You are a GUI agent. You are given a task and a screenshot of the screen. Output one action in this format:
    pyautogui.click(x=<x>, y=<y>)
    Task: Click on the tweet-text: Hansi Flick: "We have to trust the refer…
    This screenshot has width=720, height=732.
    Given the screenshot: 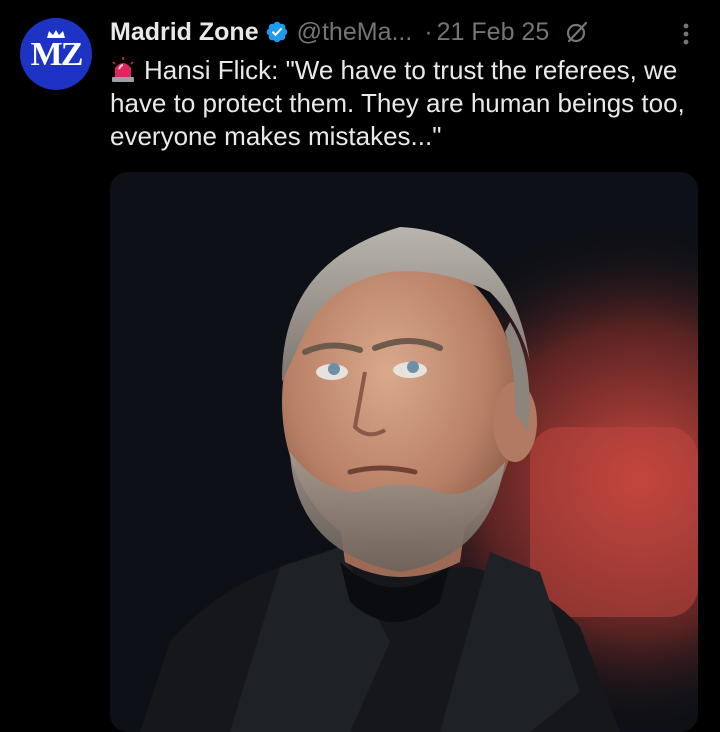 What is the action you would take?
    pyautogui.click(x=397, y=103)
    